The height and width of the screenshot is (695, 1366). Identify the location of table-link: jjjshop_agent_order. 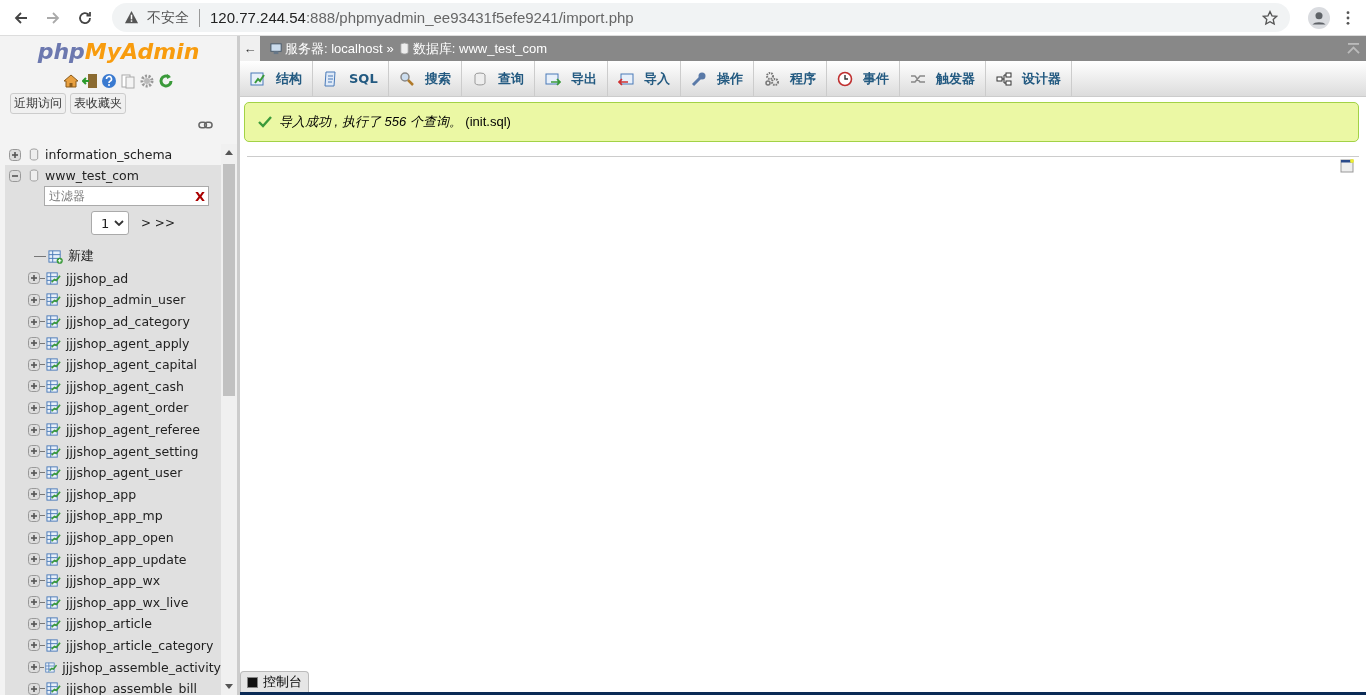
(127, 408).